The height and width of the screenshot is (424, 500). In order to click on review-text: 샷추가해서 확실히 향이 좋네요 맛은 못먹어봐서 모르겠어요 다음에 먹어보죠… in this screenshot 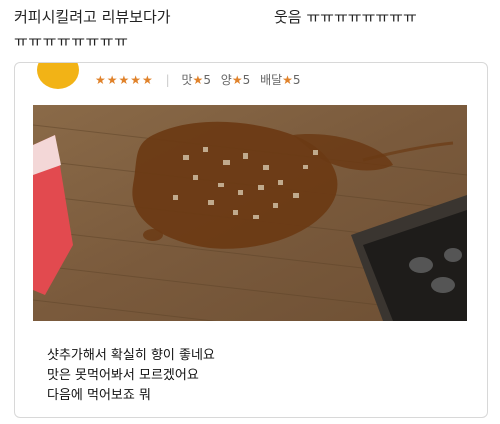, I will do `click(131, 376)`.